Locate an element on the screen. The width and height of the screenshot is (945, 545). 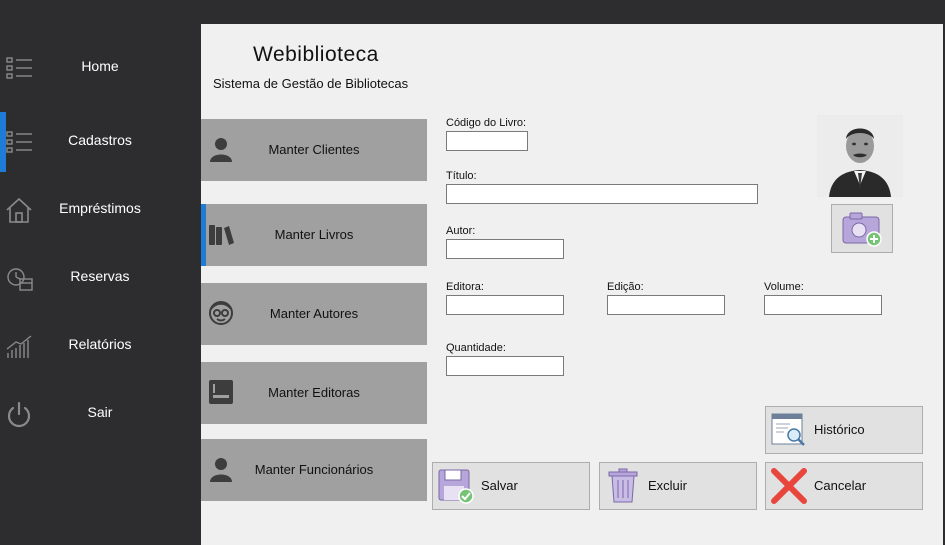
sidebar-item-reservas: Reservas is located at coordinates (100, 278).